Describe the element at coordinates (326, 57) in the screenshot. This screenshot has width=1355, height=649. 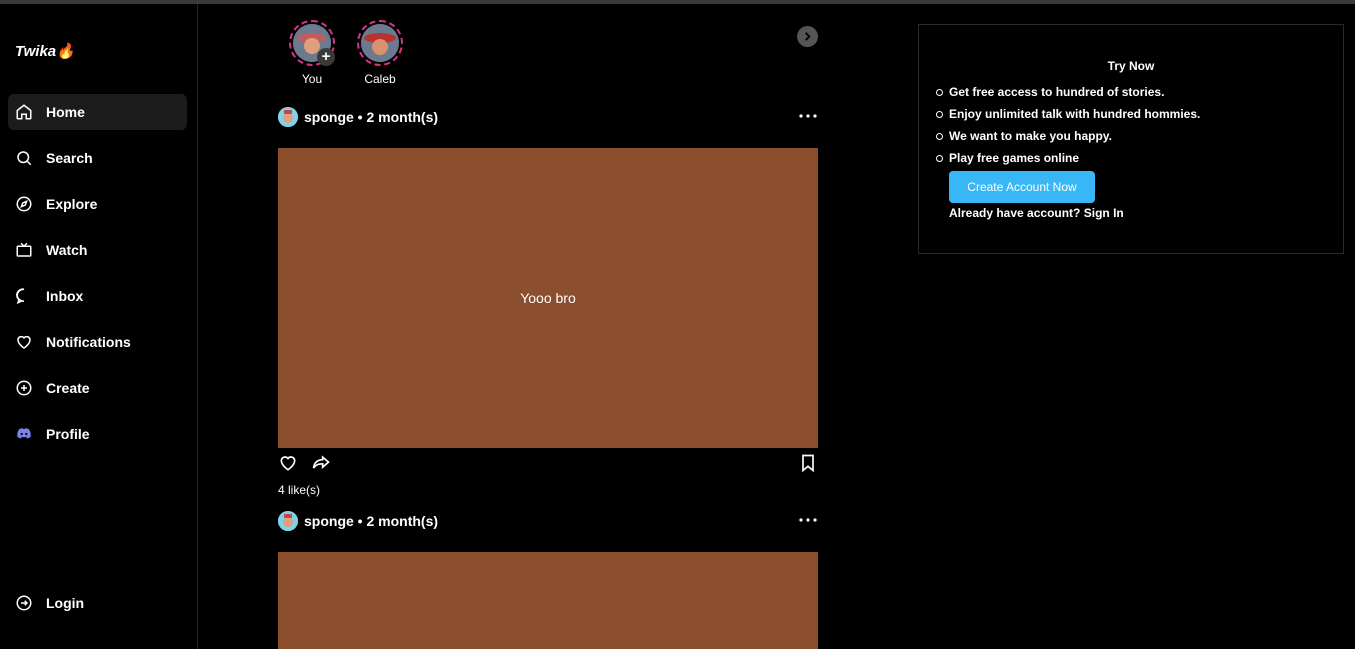
I see `add-story-icon: +` at that location.